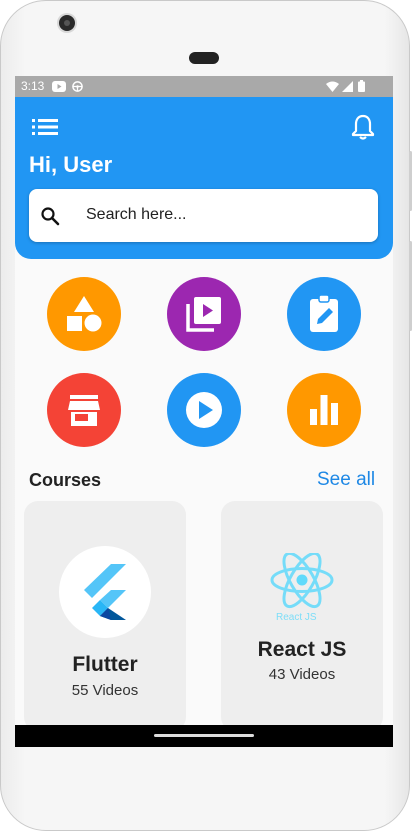  I want to click on category-shapes-button, so click(84, 314).